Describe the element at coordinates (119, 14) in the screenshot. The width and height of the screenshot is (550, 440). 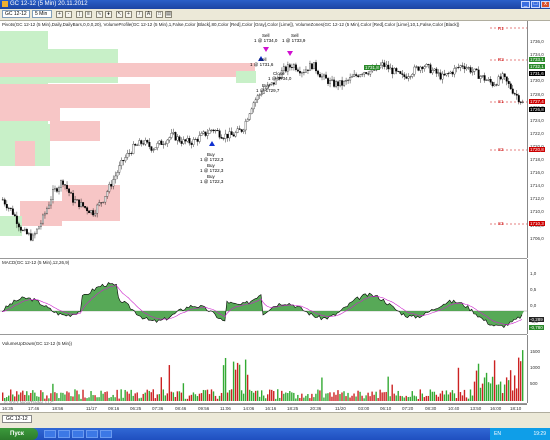
I see `cursor-icon: ↖` at that location.